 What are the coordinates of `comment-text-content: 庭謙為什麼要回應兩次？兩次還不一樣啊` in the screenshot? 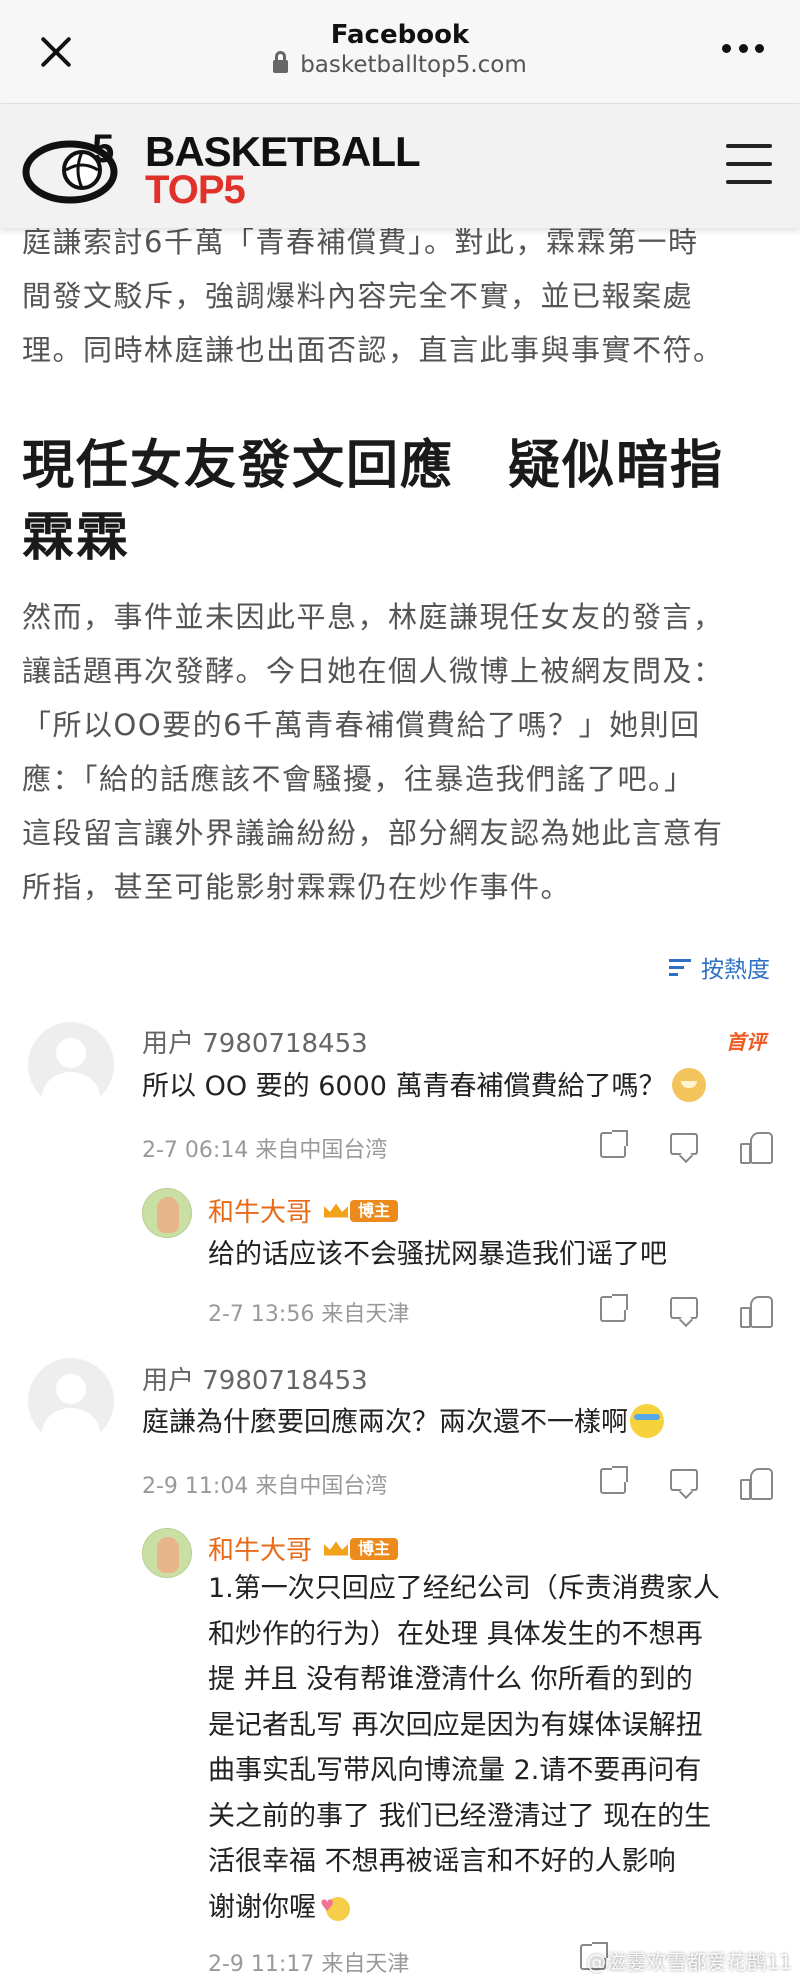 It's located at (385, 1422).